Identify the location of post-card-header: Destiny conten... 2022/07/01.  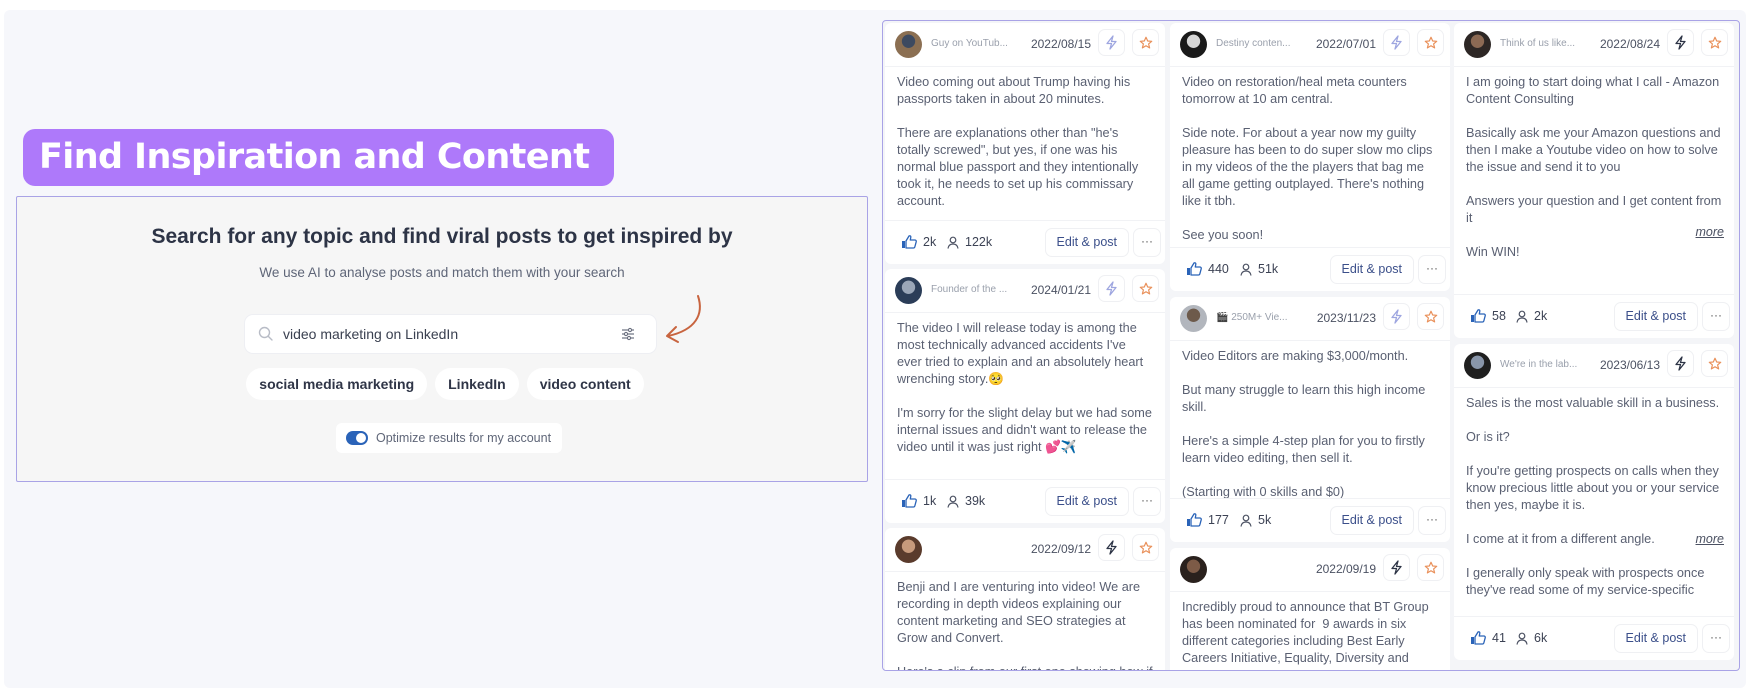
(1310, 45).